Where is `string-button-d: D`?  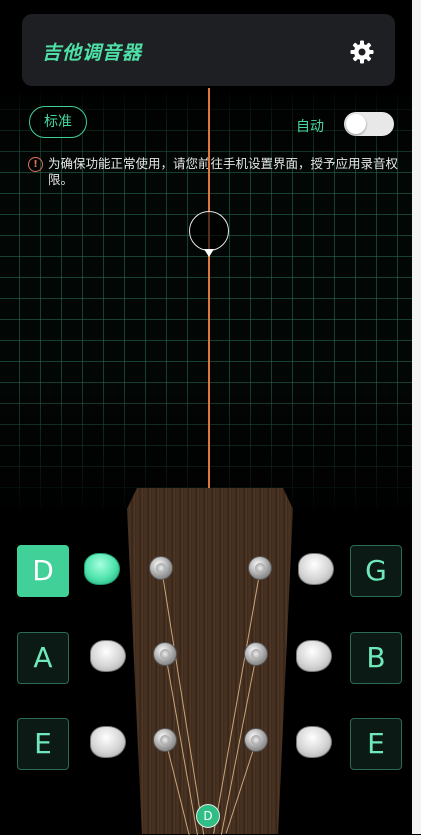 string-button-d: D is located at coordinates (43, 571).